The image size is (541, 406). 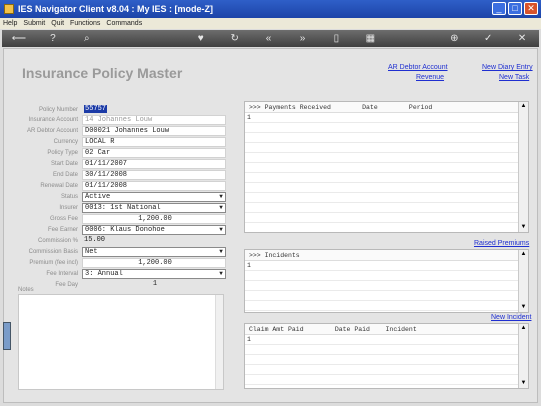 I want to click on fee-earner-select: 0006: Klaus Donohoe ▼, so click(x=154, y=230).